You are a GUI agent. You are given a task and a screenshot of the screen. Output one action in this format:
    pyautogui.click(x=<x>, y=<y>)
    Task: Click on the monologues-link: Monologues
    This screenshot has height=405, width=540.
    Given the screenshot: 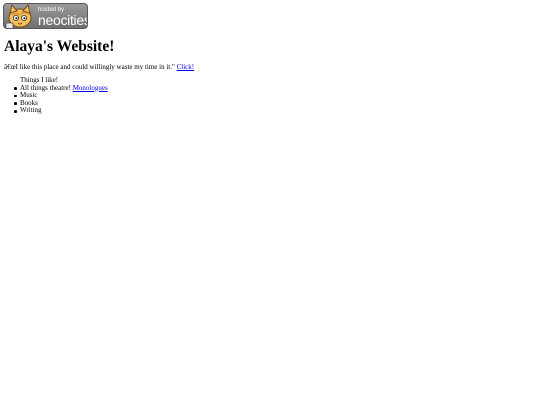 What is the action you would take?
    pyautogui.click(x=90, y=88)
    